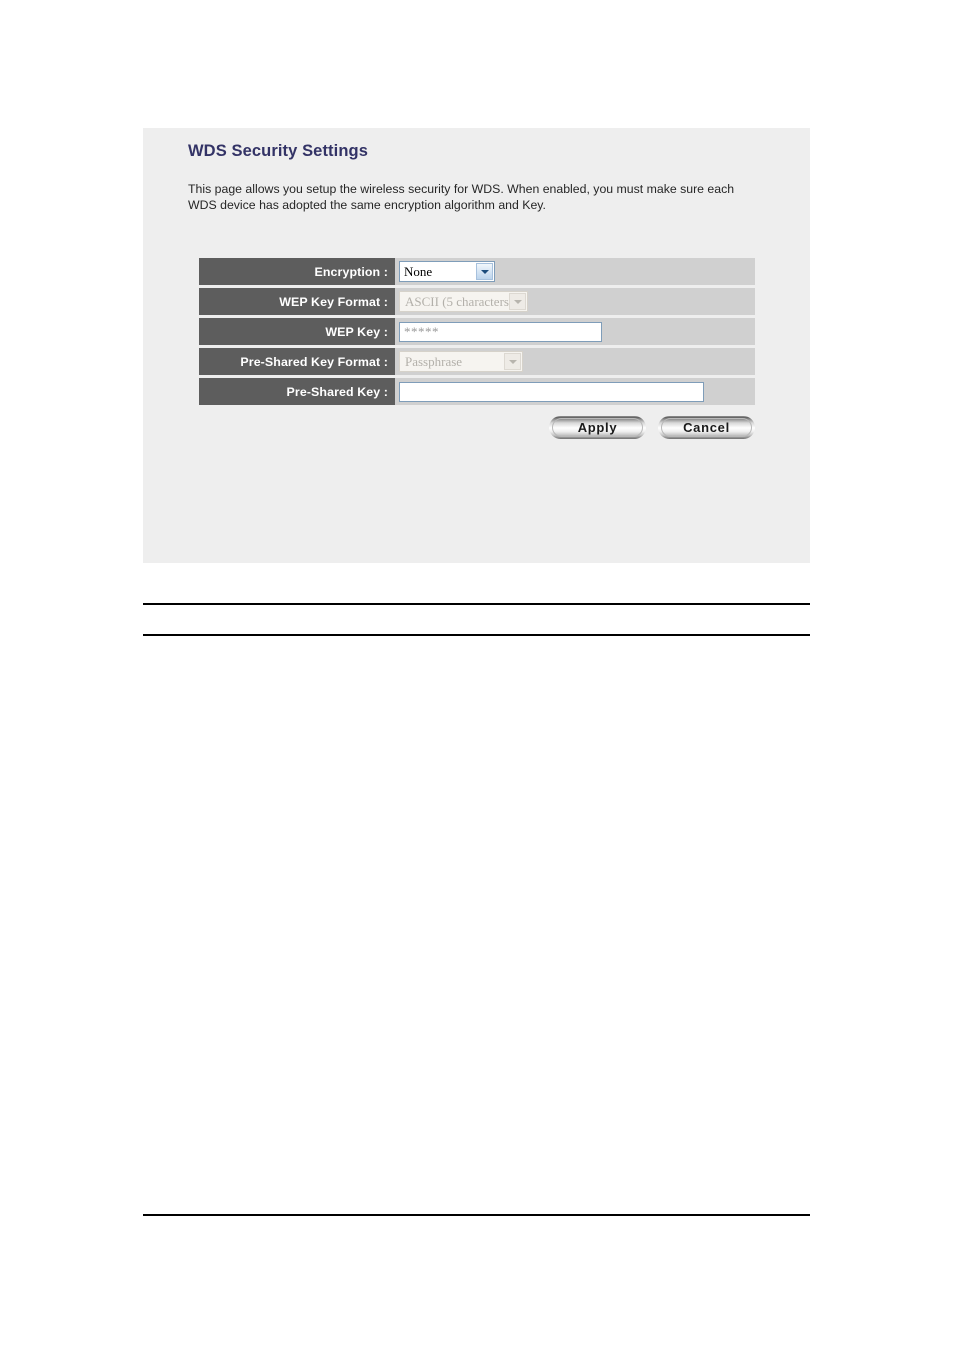  I want to click on form-actions: Apply Cancel, so click(477, 427).